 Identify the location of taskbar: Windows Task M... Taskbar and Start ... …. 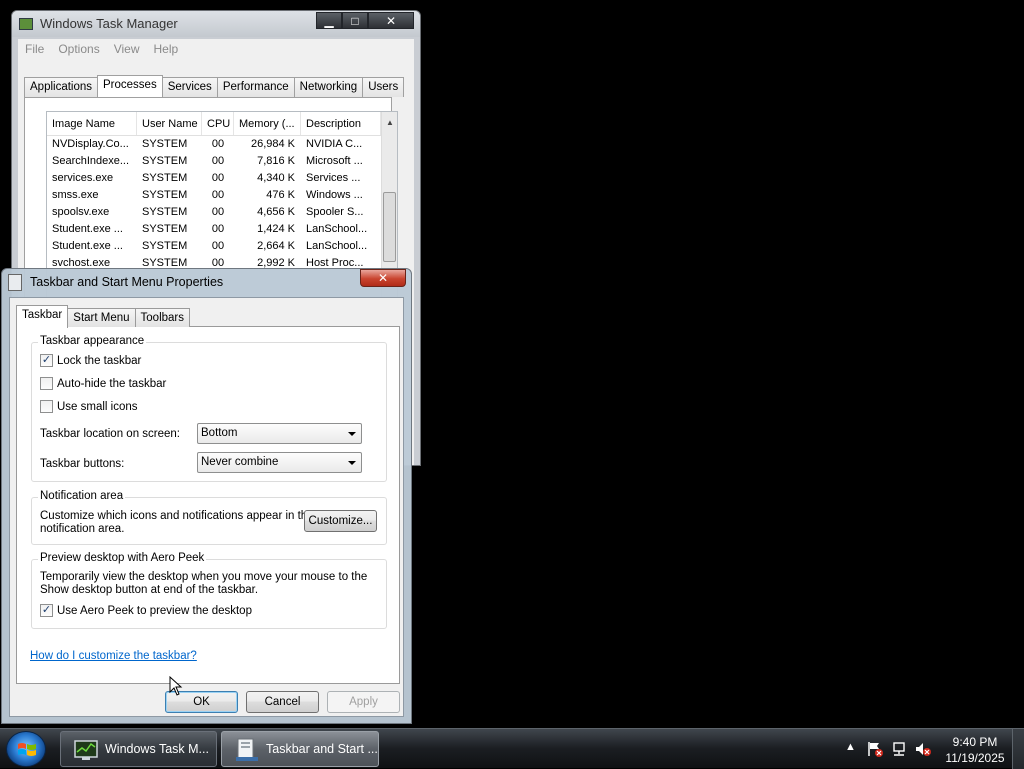
(512, 748).